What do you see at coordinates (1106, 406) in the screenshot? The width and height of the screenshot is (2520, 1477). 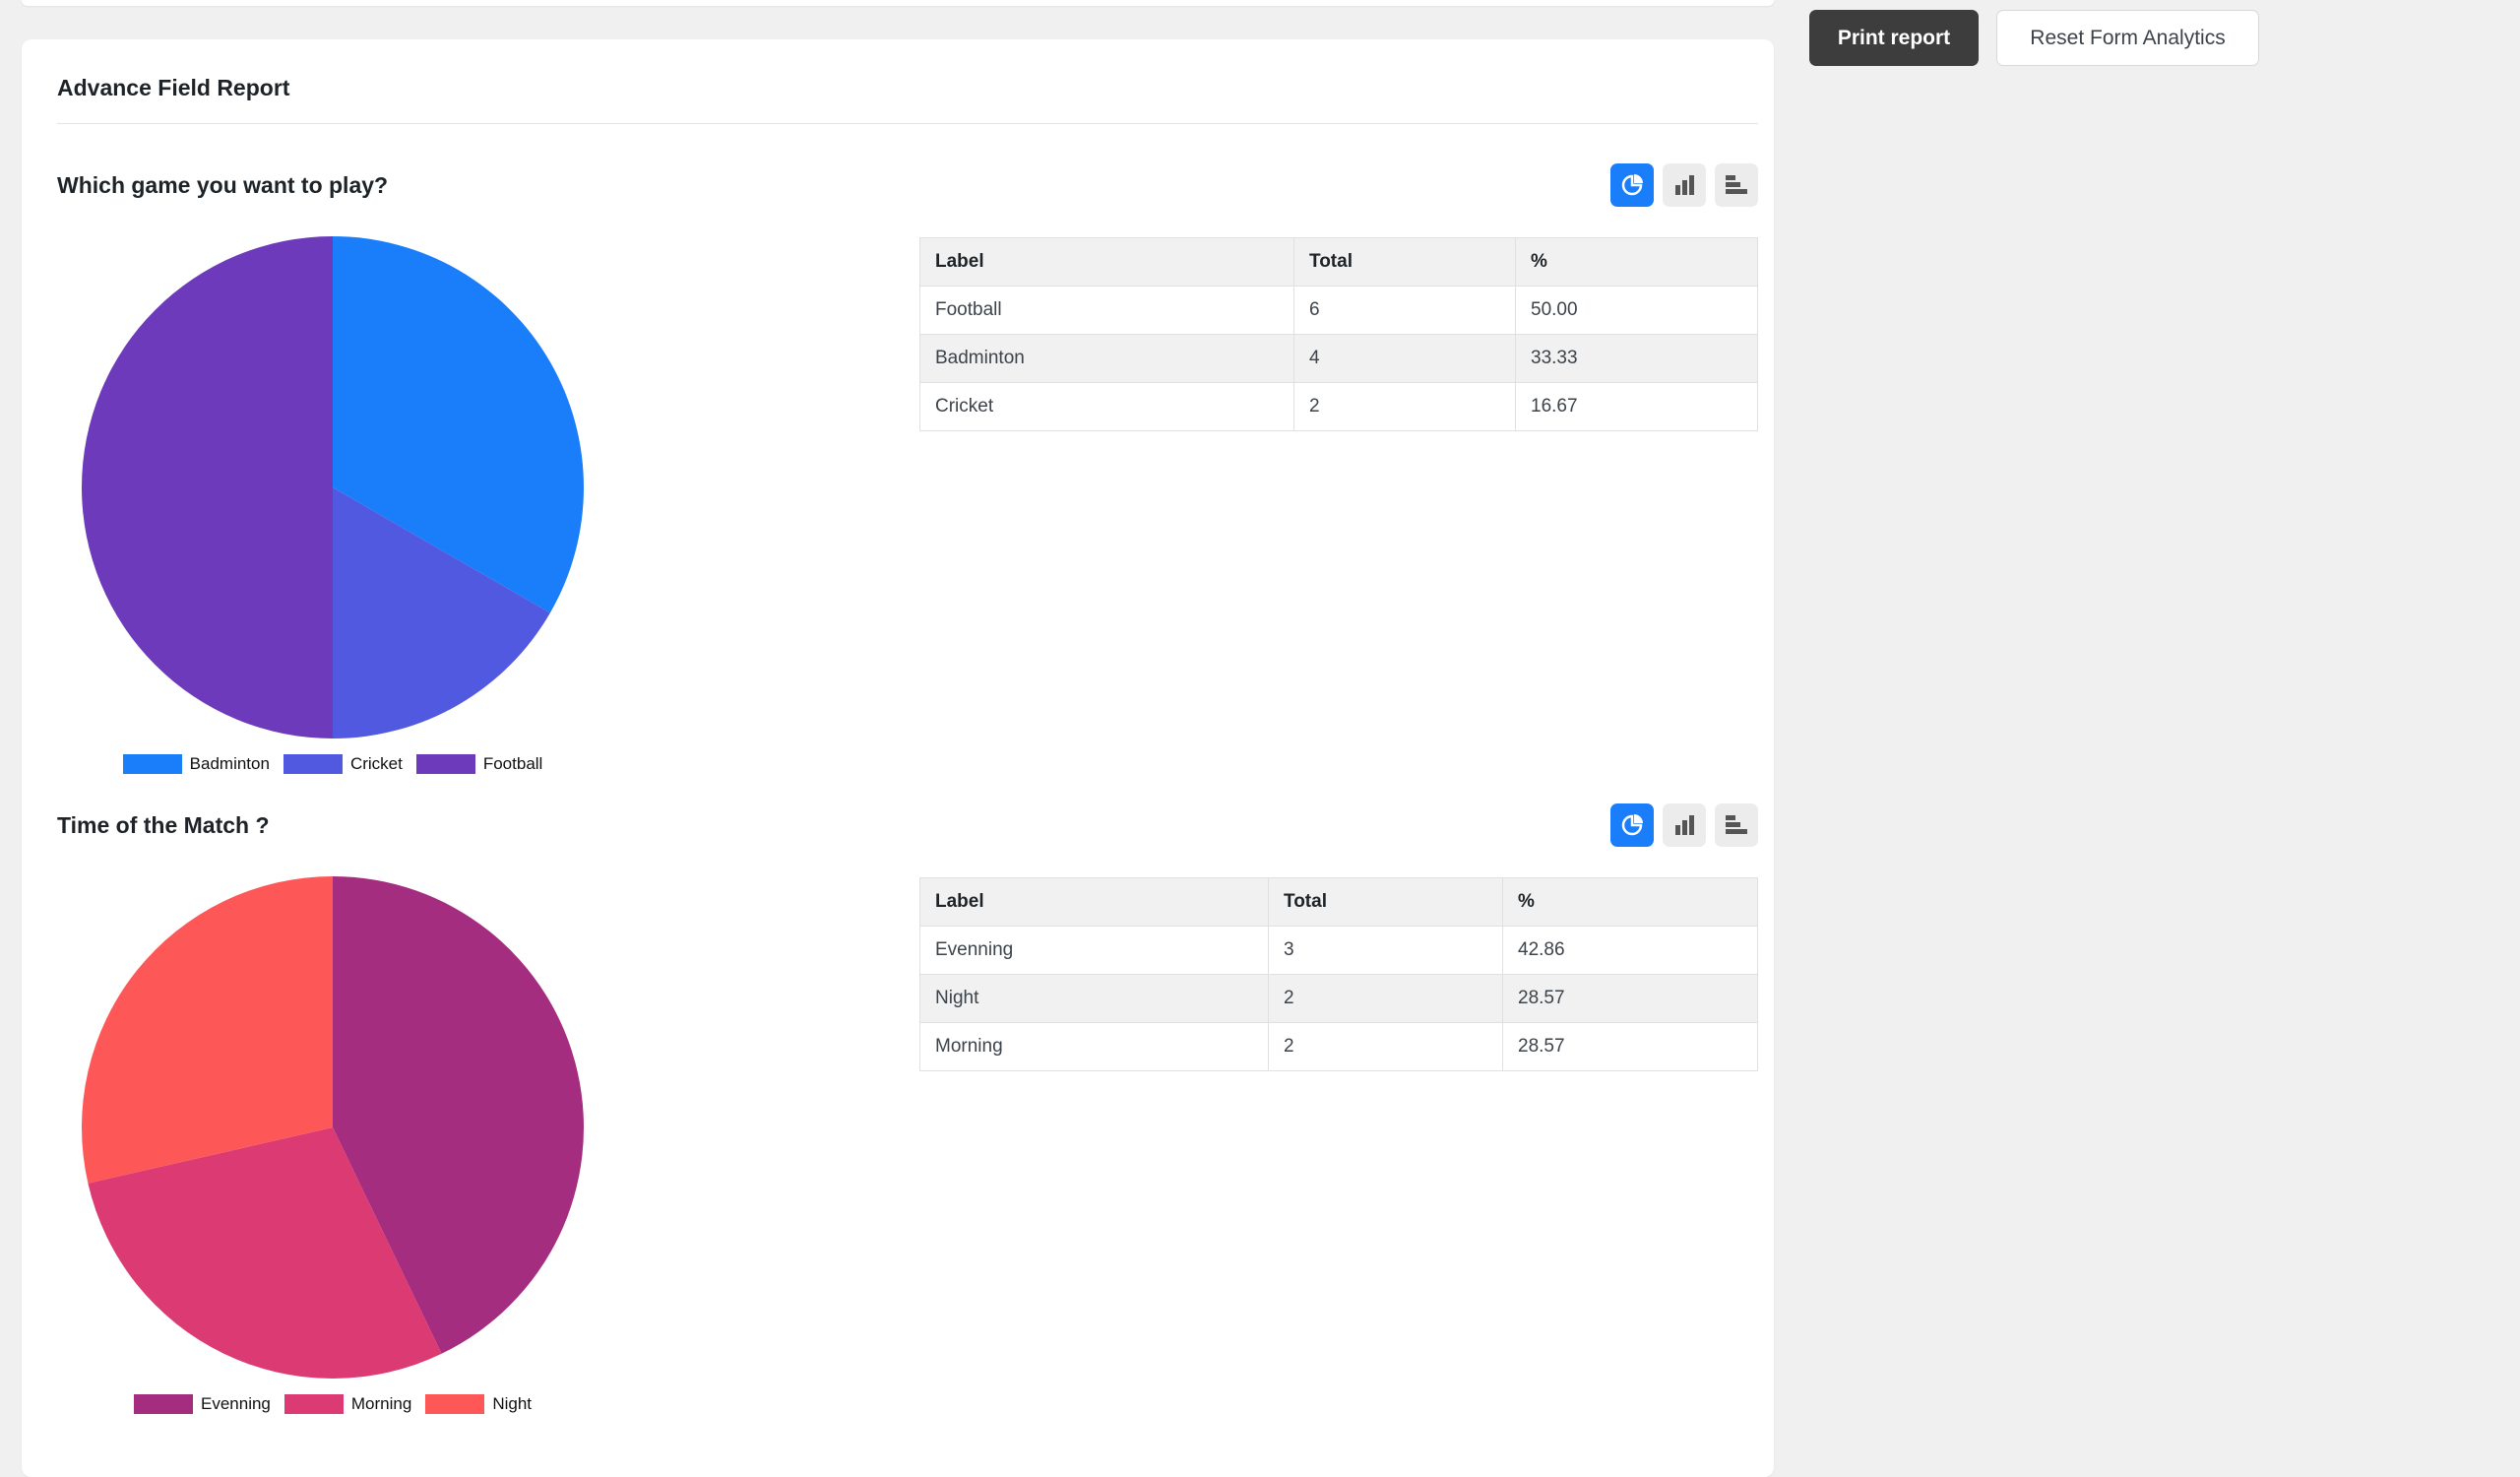 I see `row-label: Cricket` at bounding box center [1106, 406].